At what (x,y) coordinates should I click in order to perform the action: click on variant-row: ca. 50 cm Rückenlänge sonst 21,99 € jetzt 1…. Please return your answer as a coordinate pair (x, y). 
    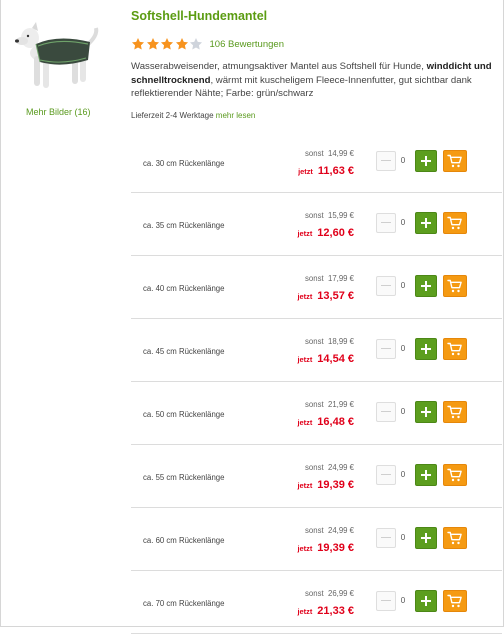
    Looking at the image, I should click on (316, 413).